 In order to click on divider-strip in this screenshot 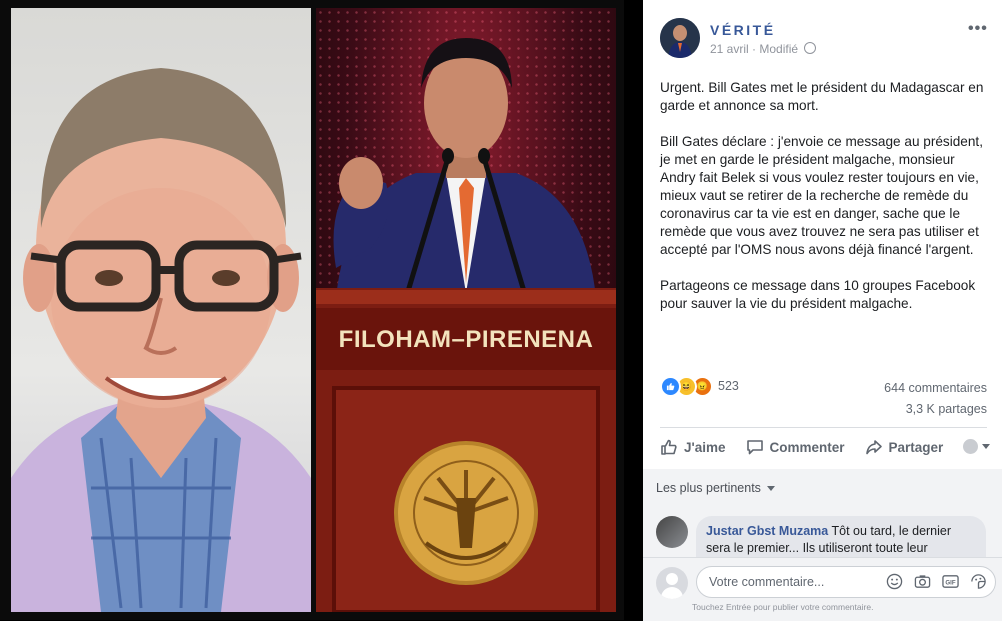, I will do `click(633, 310)`.